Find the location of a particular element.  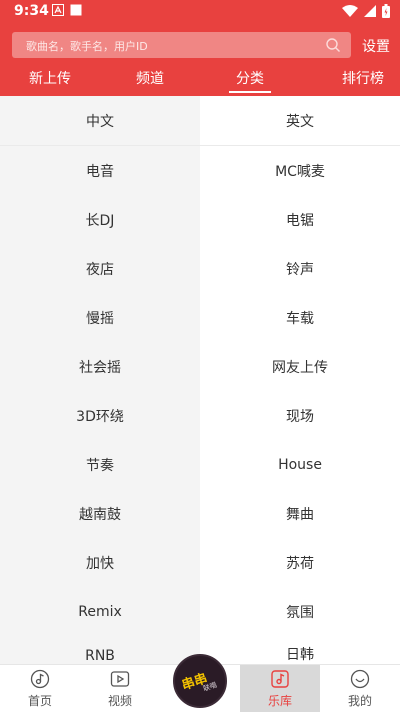

search-icon is located at coordinates (333, 45).